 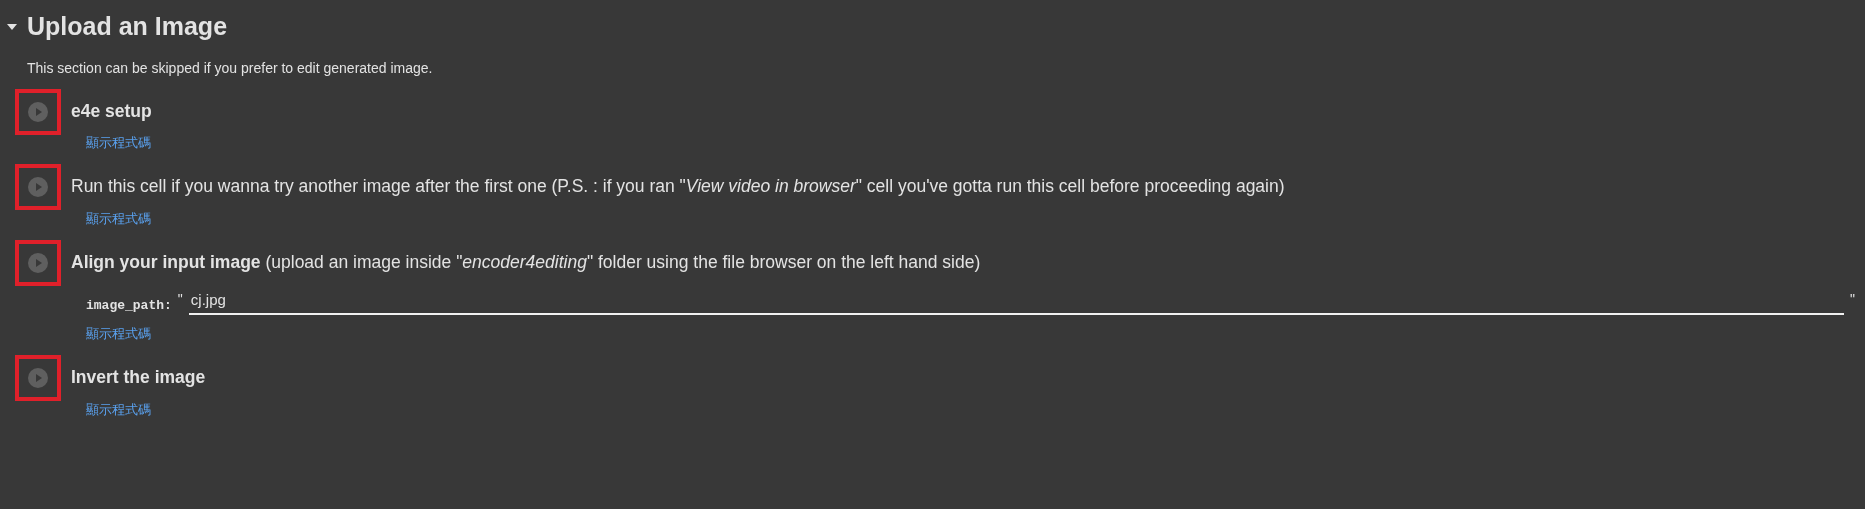 I want to click on section-title: Upload an Image, so click(x=127, y=26).